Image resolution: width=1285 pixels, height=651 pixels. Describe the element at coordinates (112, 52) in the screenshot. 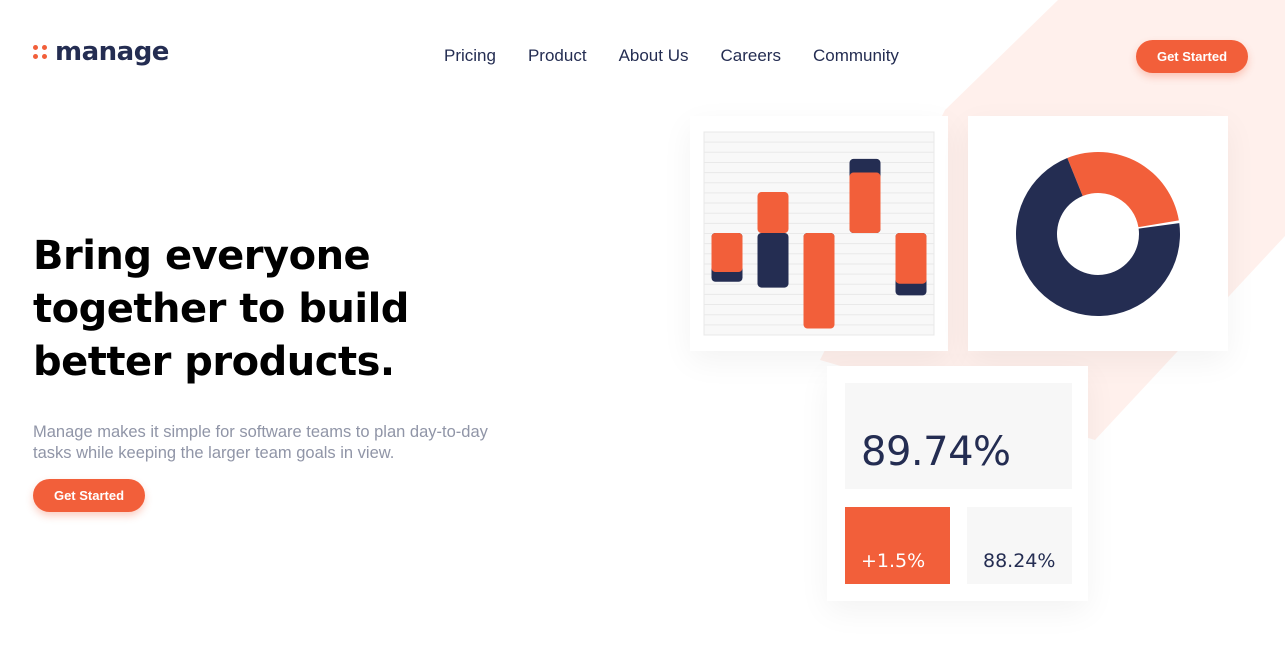

I see `logo-text: manage` at that location.